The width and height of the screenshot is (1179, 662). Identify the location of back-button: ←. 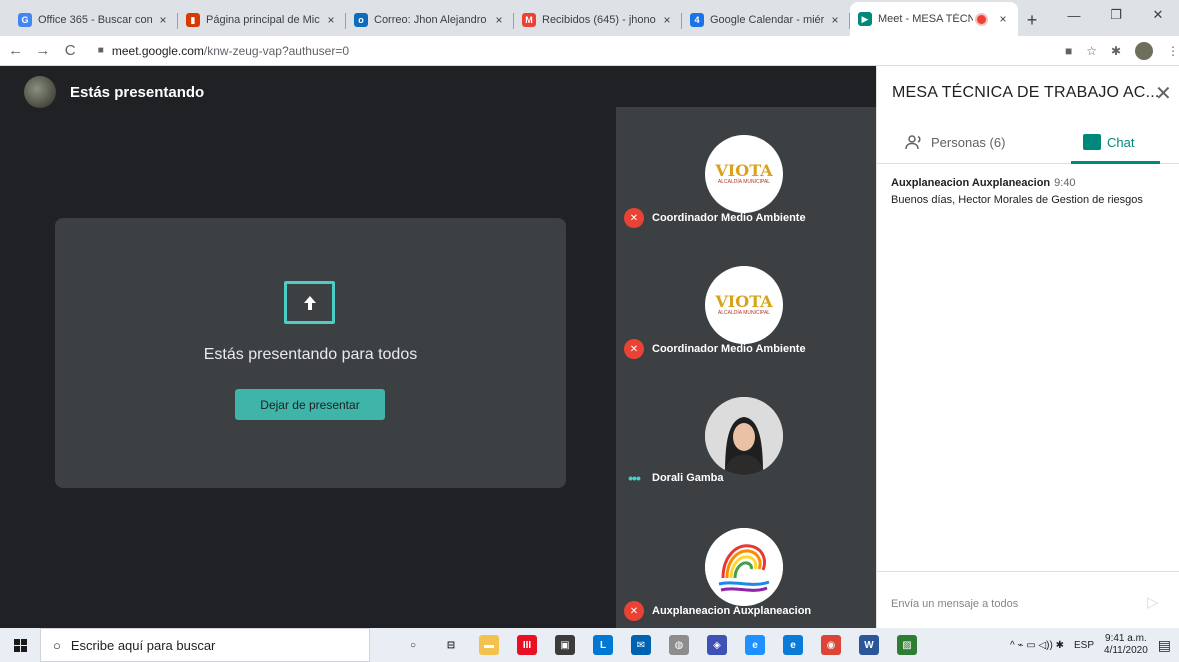
(15, 50).